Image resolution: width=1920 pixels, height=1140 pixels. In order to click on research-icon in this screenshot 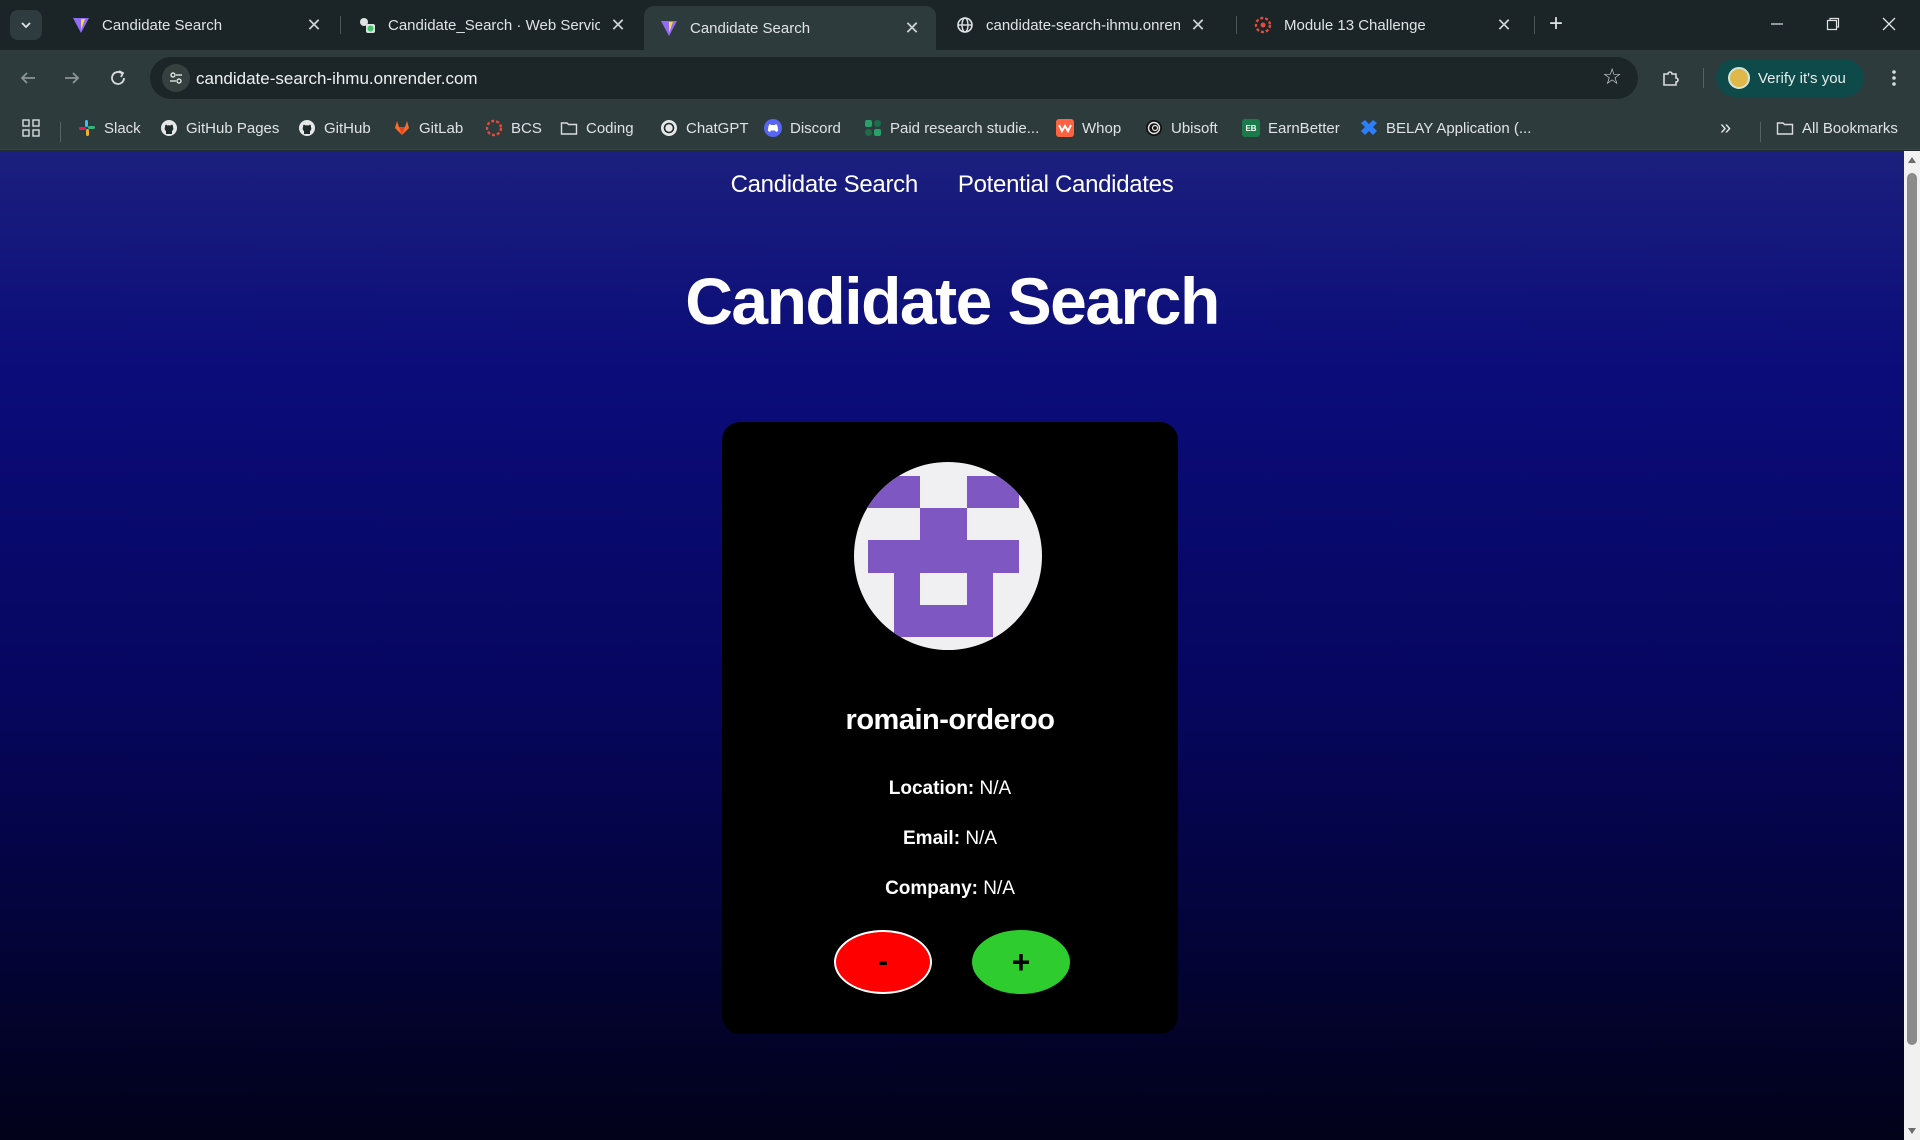, I will do `click(873, 128)`.